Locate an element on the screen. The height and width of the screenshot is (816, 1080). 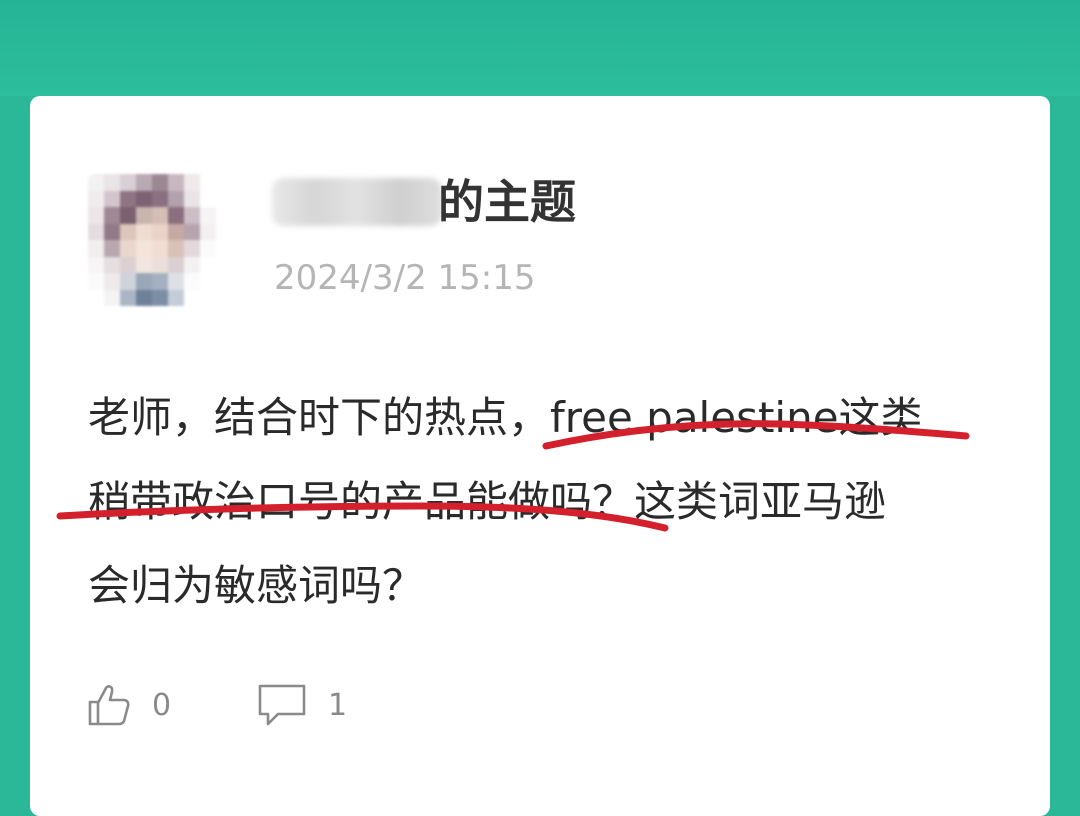
post-title-suffix: 的主题 is located at coordinates (507, 202).